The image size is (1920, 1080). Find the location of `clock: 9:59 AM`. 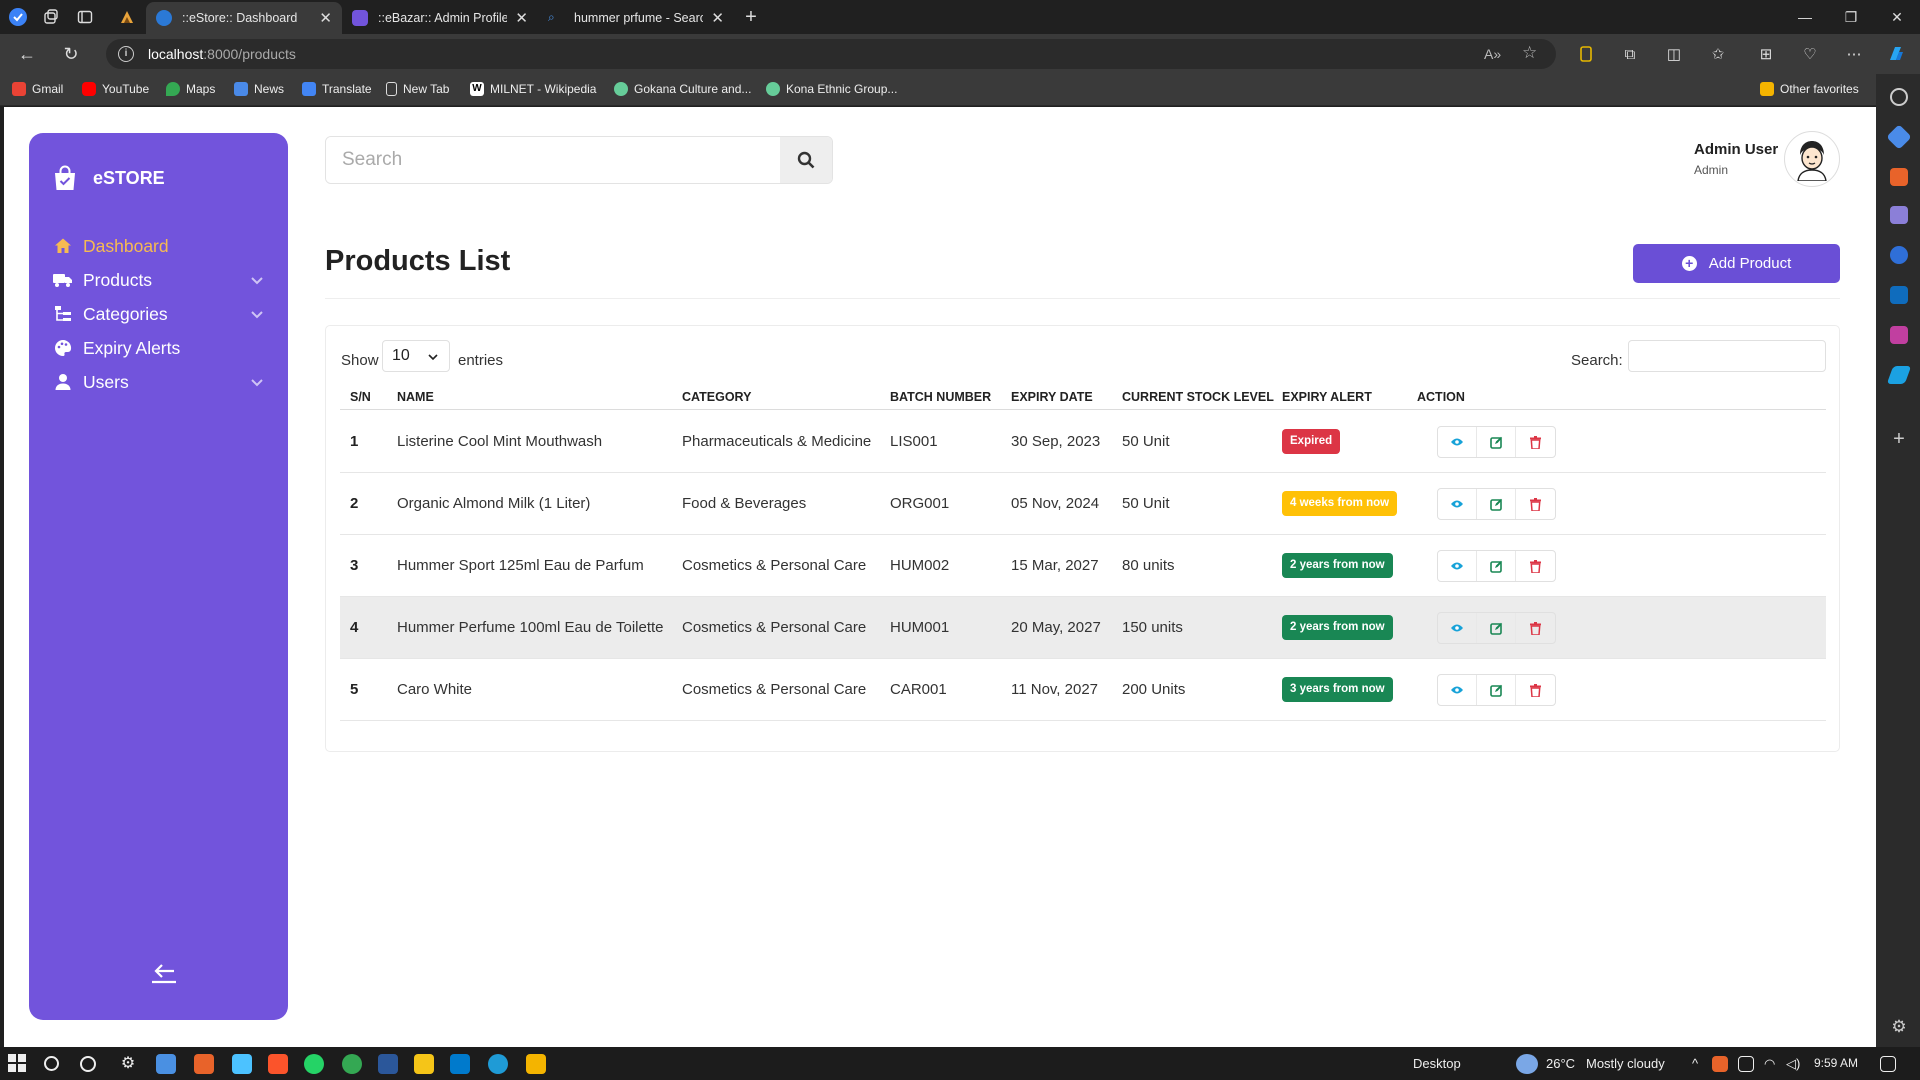

clock: 9:59 AM is located at coordinates (1836, 1063).